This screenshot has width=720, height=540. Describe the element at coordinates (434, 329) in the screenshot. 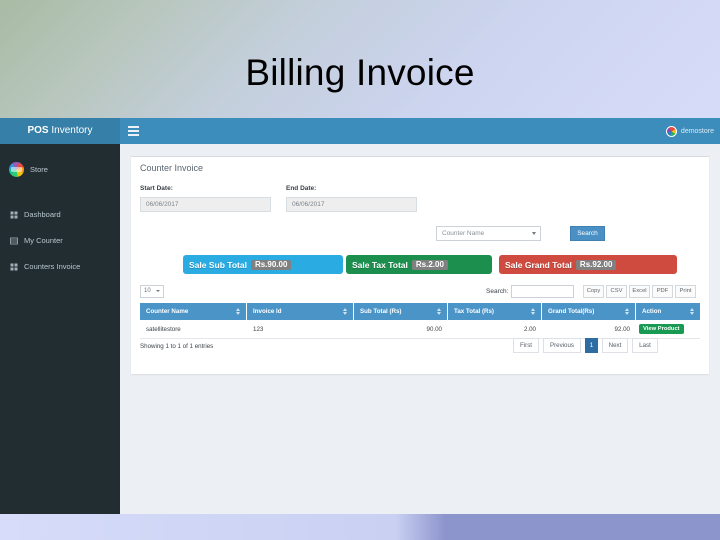

I see `cell-sub-total: 90.00` at that location.